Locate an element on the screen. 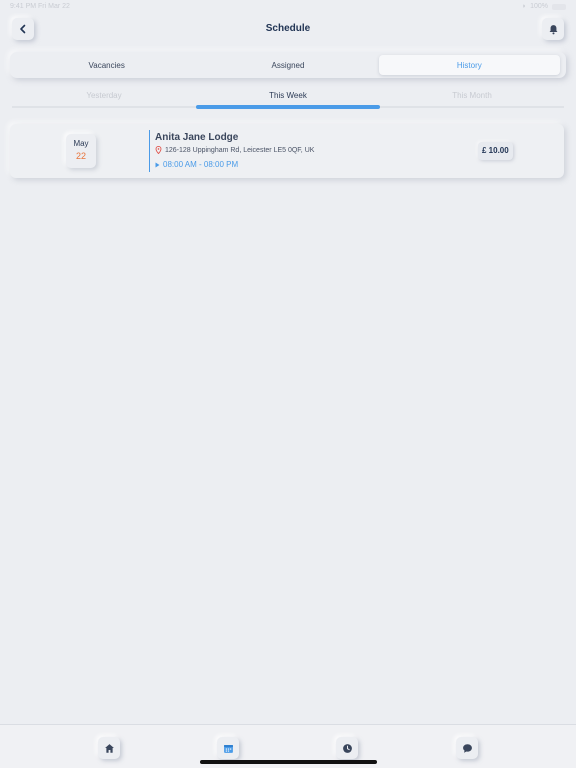 The width and height of the screenshot is (576, 768). segment-history: History is located at coordinates (469, 65).